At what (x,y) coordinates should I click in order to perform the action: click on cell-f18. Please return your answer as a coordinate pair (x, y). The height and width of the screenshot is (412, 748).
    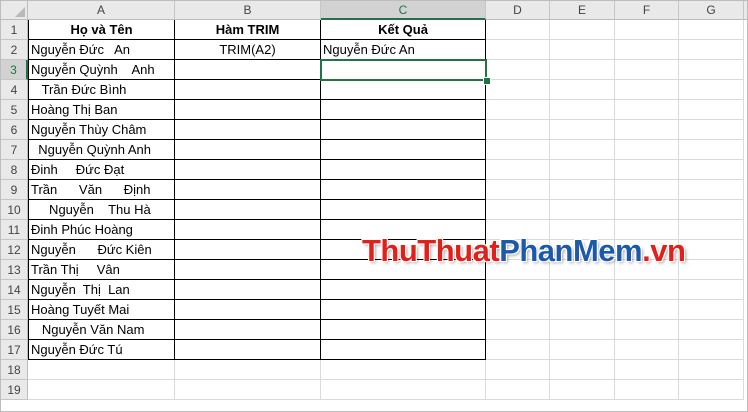
    Looking at the image, I should click on (647, 370).